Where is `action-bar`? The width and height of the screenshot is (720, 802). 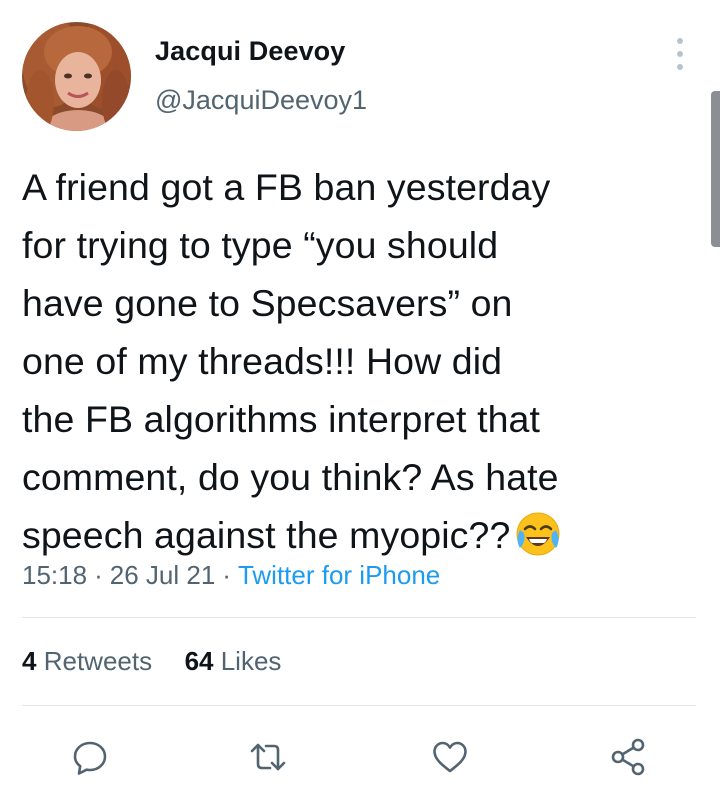 action-bar is located at coordinates (360, 757).